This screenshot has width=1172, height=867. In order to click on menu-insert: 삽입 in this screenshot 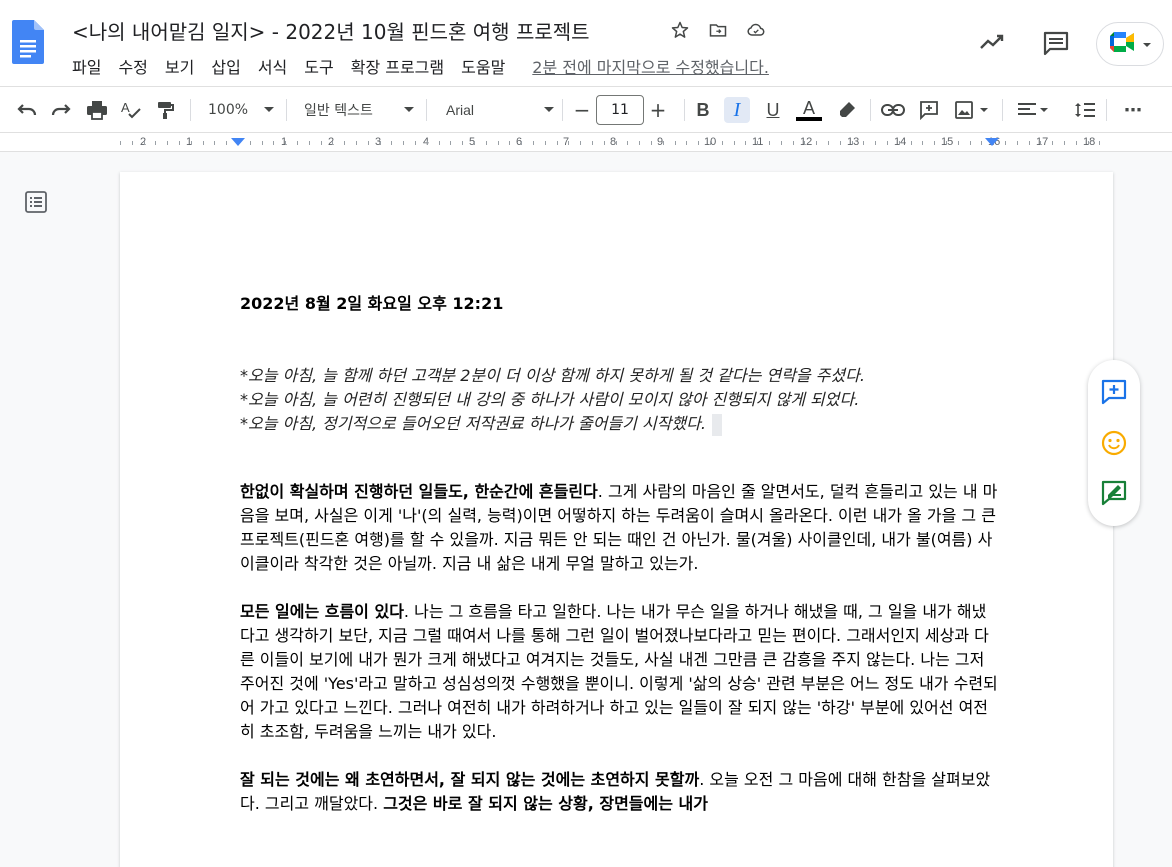, I will do `click(225, 66)`.